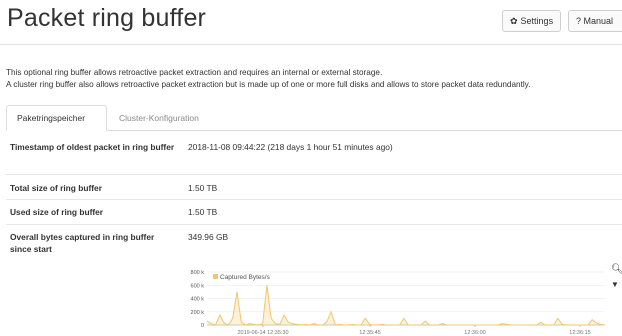  I want to click on row-label: Used size of ring buffer, so click(57, 212).